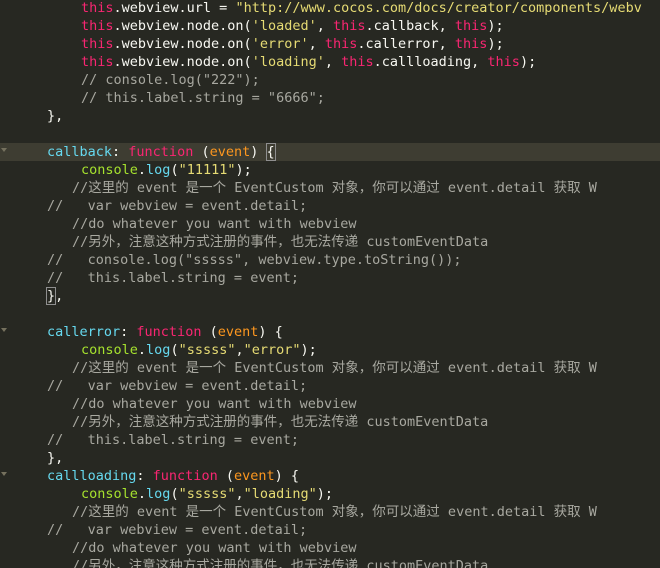 Image resolution: width=660 pixels, height=568 pixels. Describe the element at coordinates (170, 80) in the screenshot. I see `code-text: // console.log("222");` at that location.